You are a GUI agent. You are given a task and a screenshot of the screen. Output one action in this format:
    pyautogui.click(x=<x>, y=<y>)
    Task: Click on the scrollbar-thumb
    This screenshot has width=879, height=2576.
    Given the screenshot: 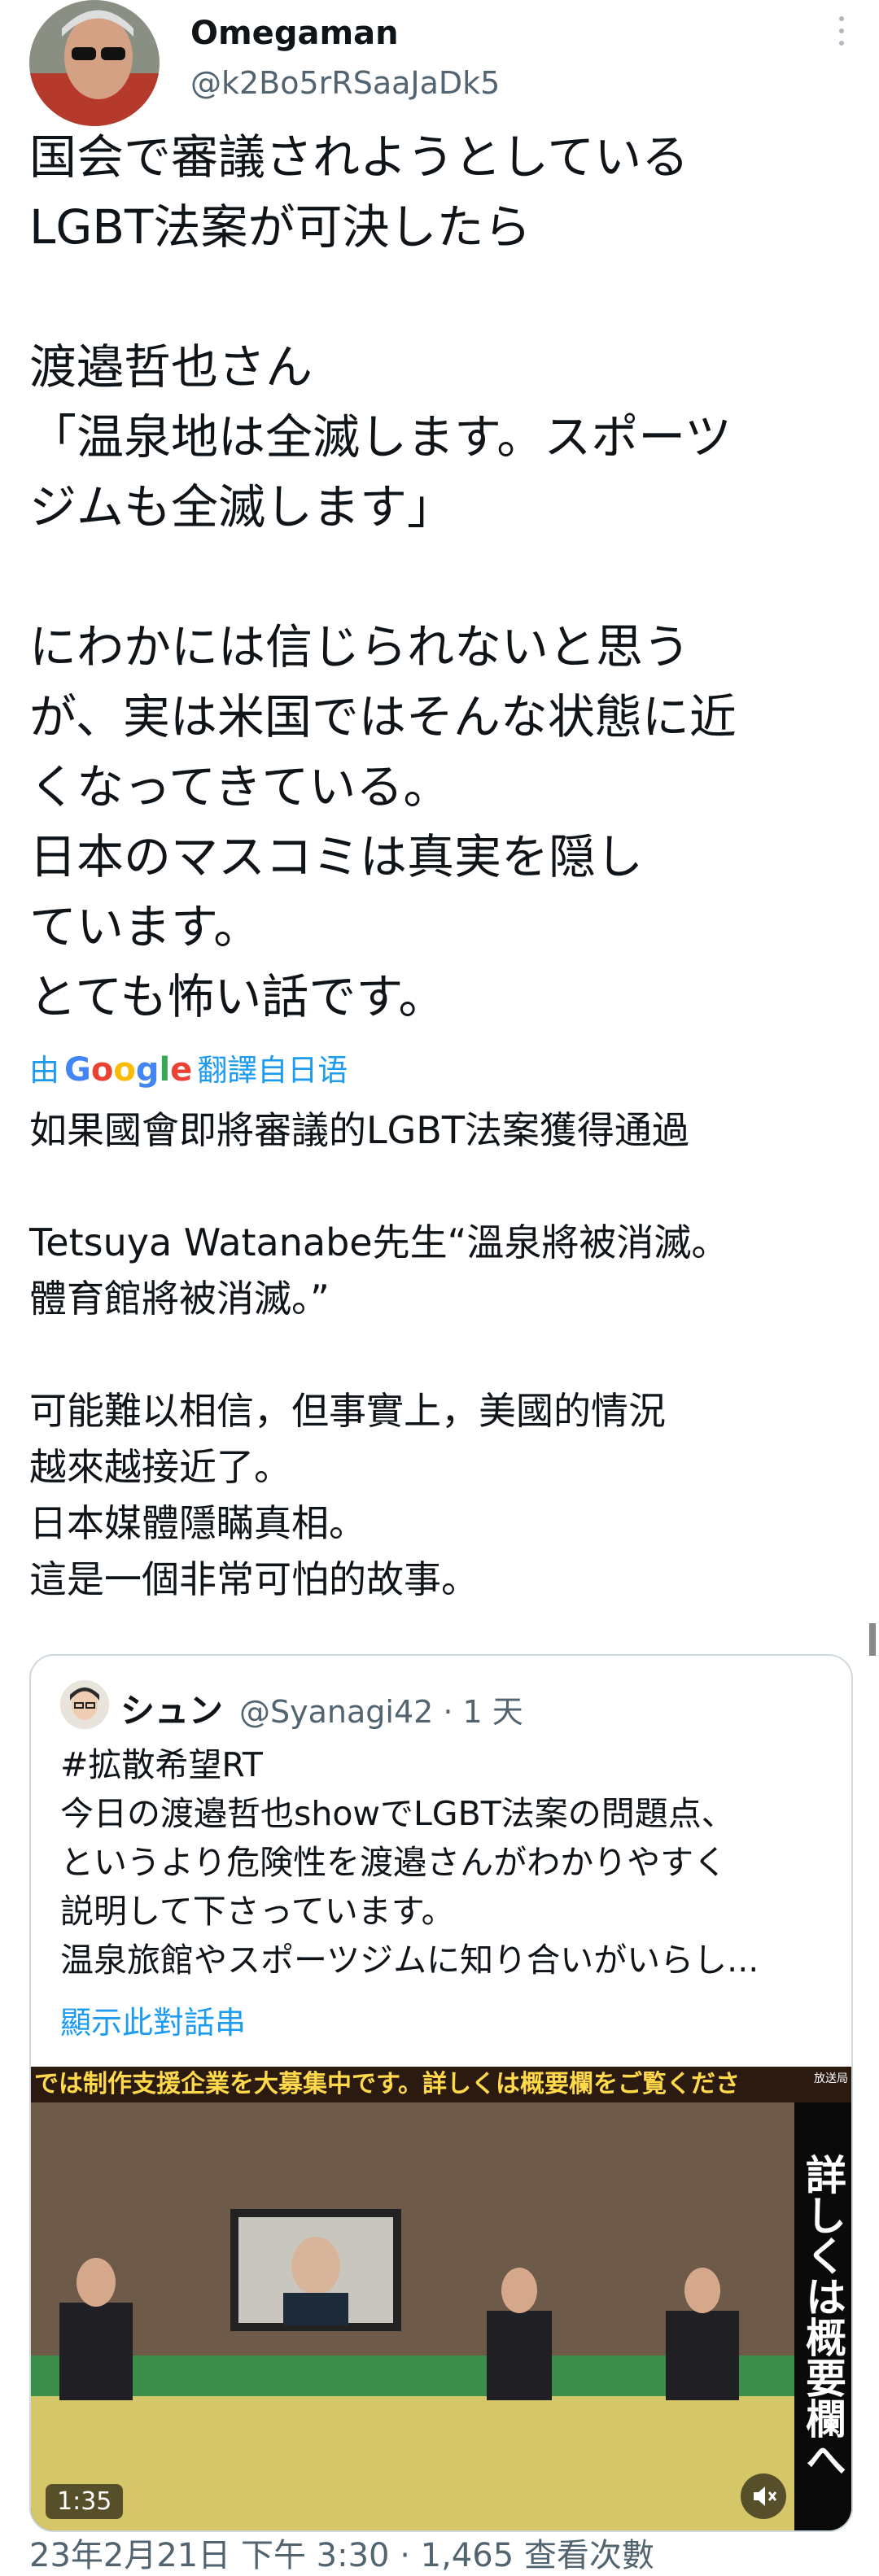 What is the action you would take?
    pyautogui.click(x=873, y=1639)
    